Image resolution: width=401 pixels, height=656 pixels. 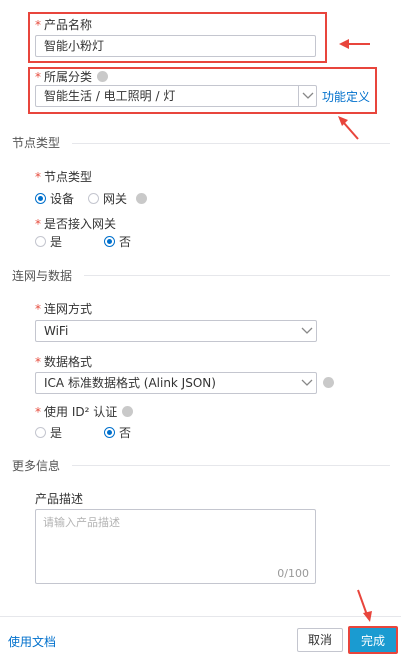 What do you see at coordinates (130, 383) in the screenshot?
I see `data-format-value: ICA 标准数据格式 (Alink JSON)` at bounding box center [130, 383].